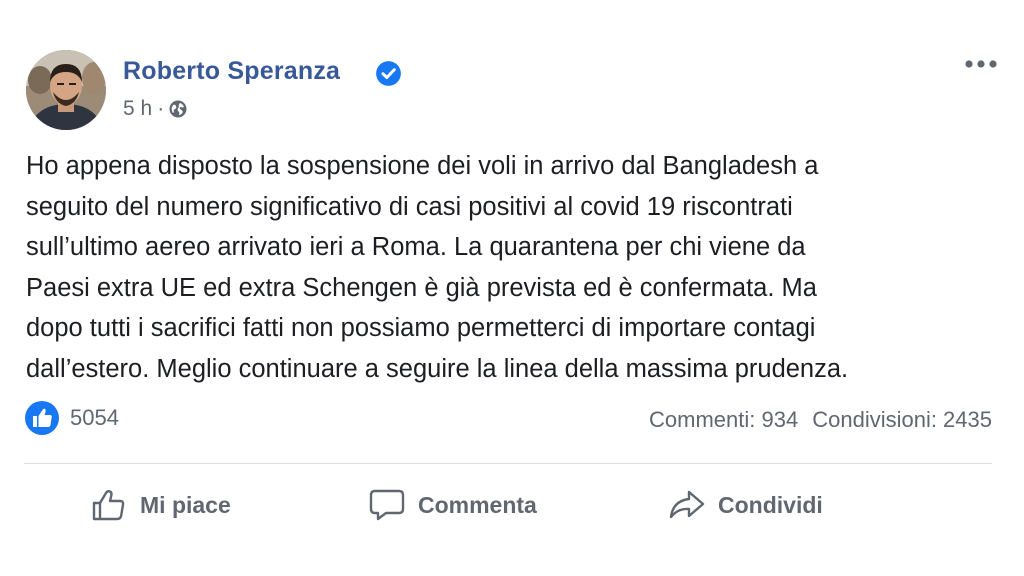 This screenshot has height=576, width=1024. I want to click on post-timestamp: 5 h, so click(137, 109).